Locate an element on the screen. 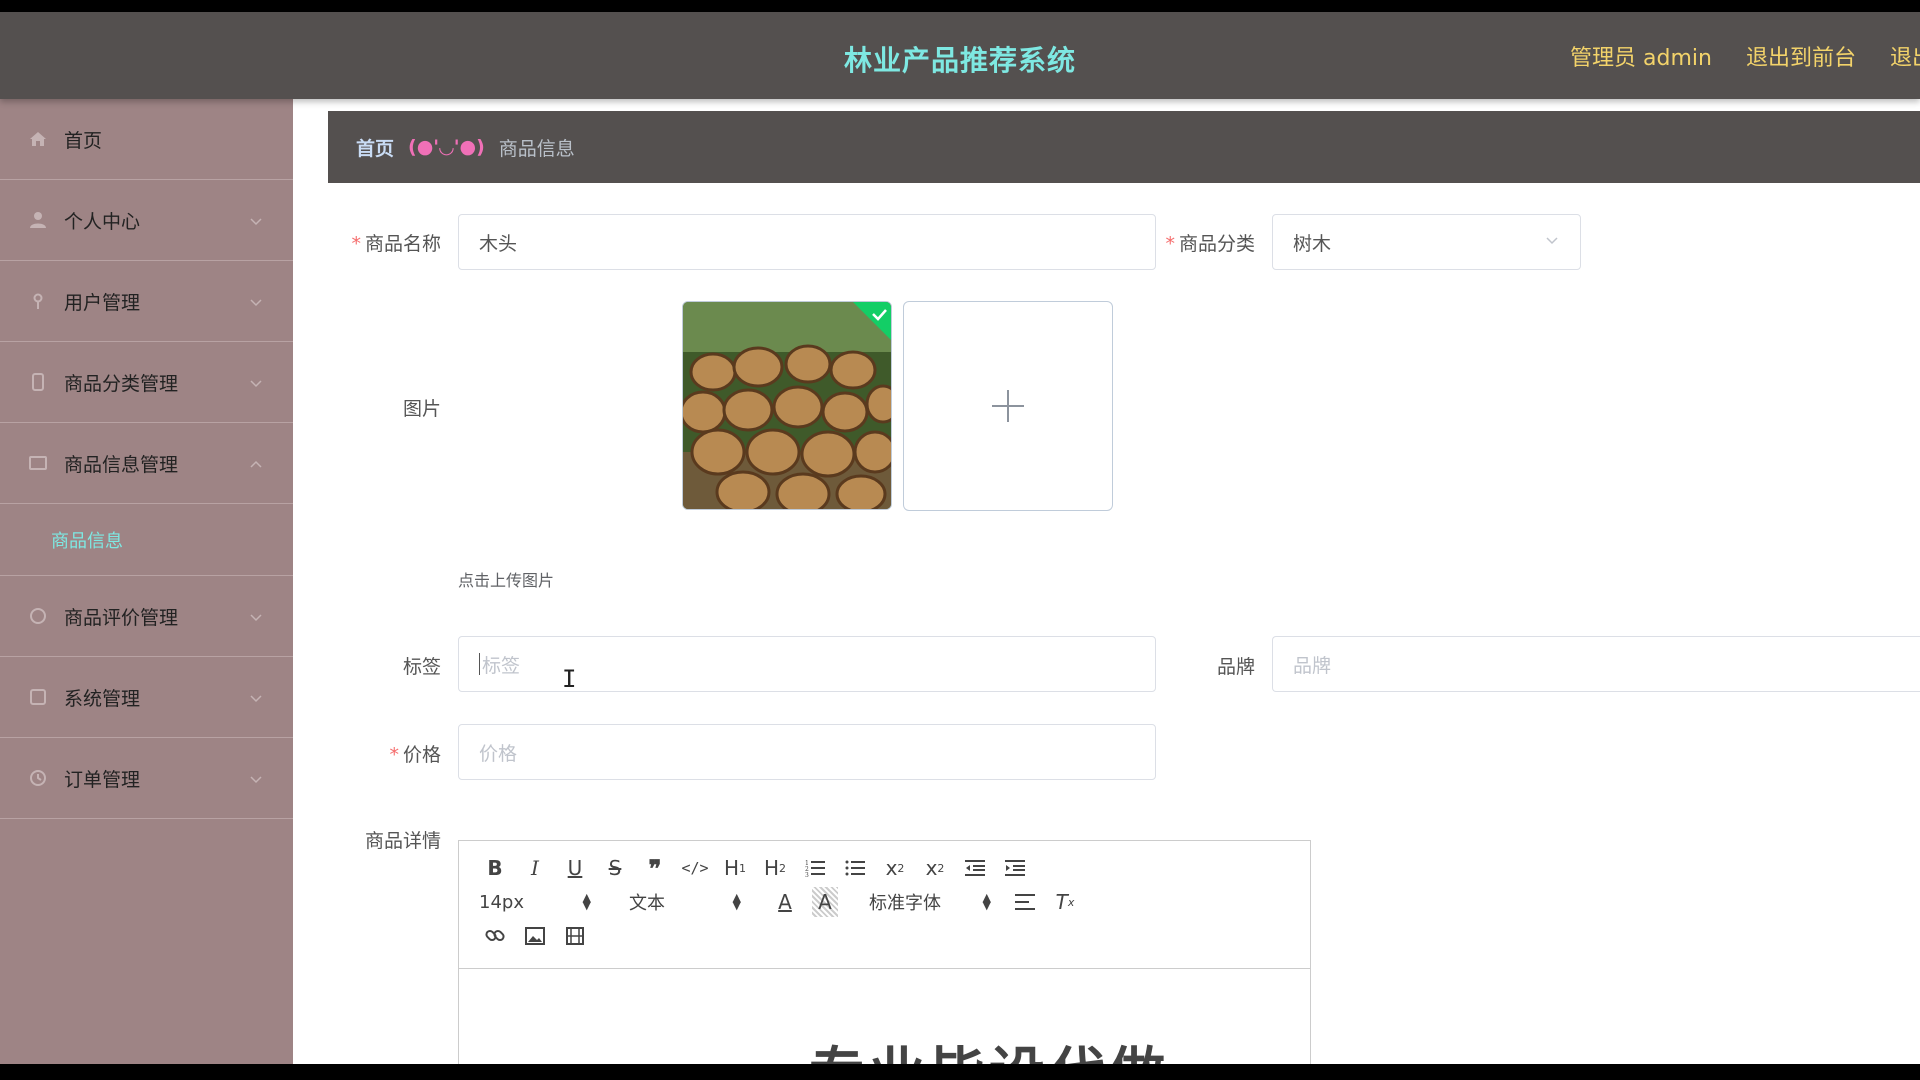  indent-icon is located at coordinates (1015, 868).